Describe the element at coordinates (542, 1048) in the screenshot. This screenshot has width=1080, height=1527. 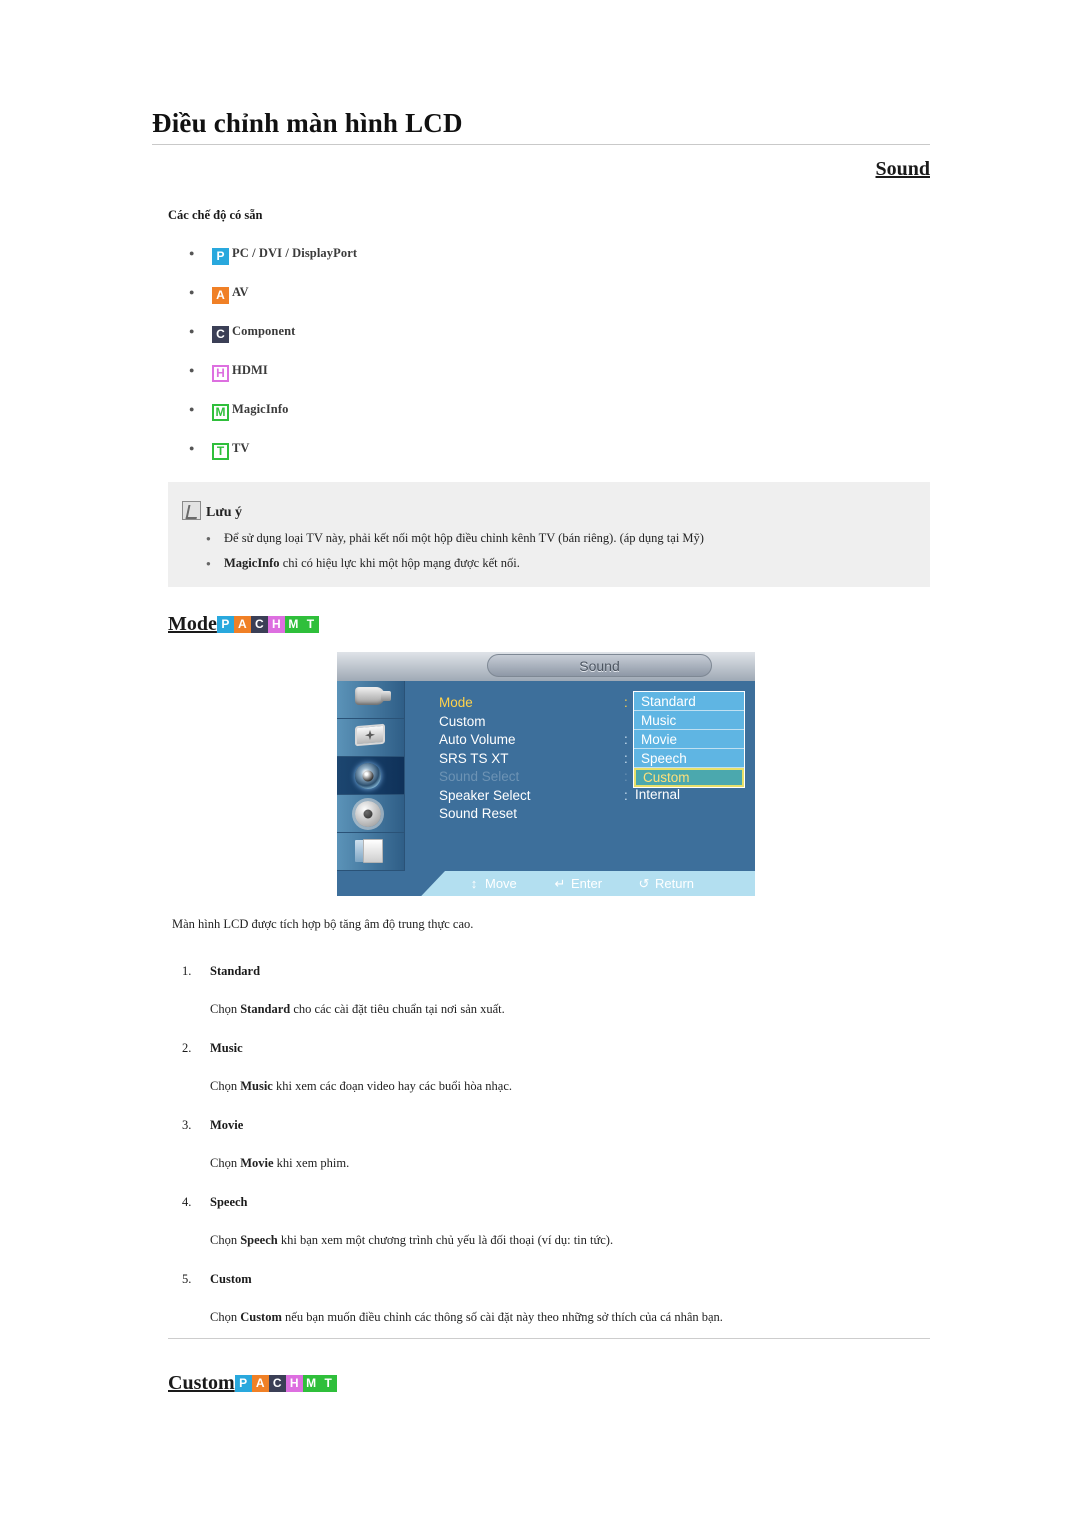
I see `list-item-heading: 2. Music` at that location.